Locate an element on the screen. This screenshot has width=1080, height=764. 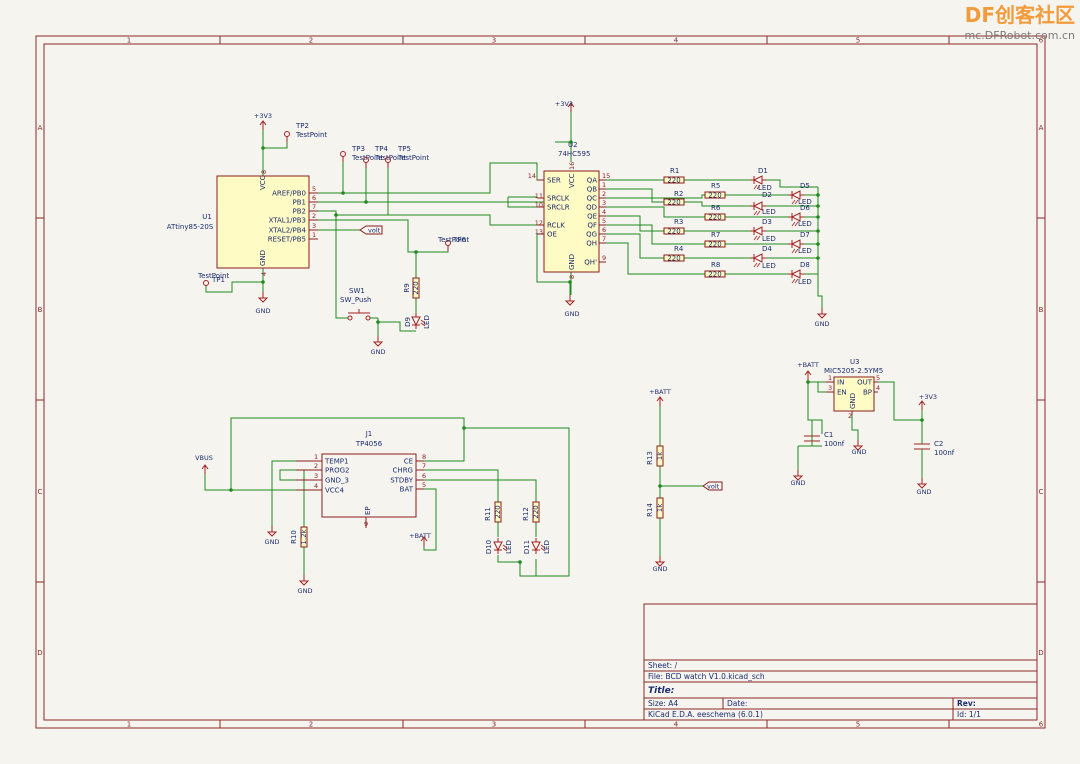
u2-pin-srclr: SRCLR is located at coordinates (558, 208).